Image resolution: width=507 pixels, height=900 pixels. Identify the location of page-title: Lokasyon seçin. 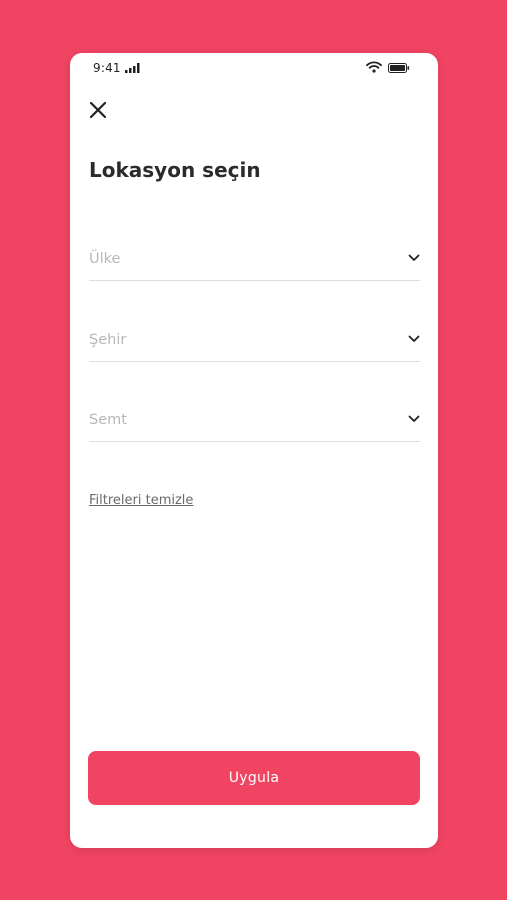
(175, 170).